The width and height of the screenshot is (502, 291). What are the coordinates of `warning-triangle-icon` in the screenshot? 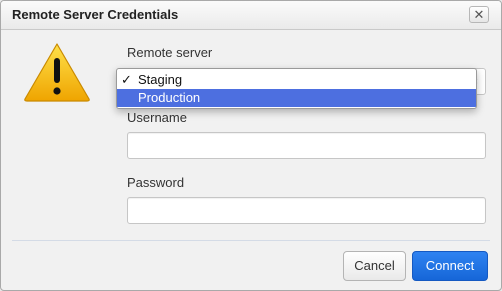 It's located at (57, 72).